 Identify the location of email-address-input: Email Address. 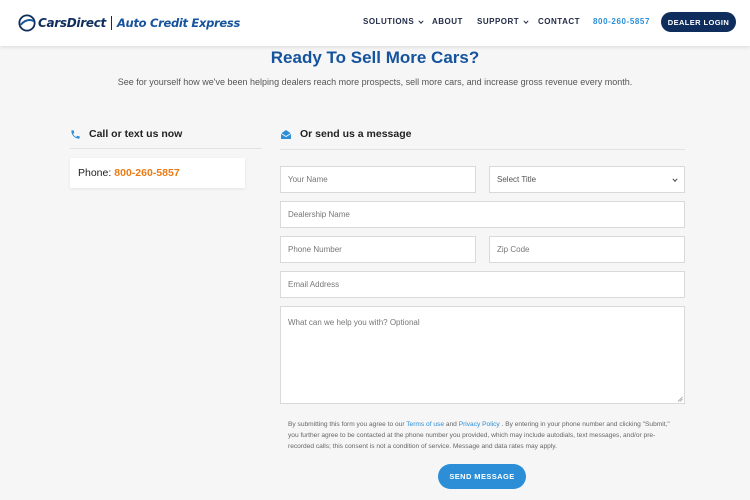
(482, 284).